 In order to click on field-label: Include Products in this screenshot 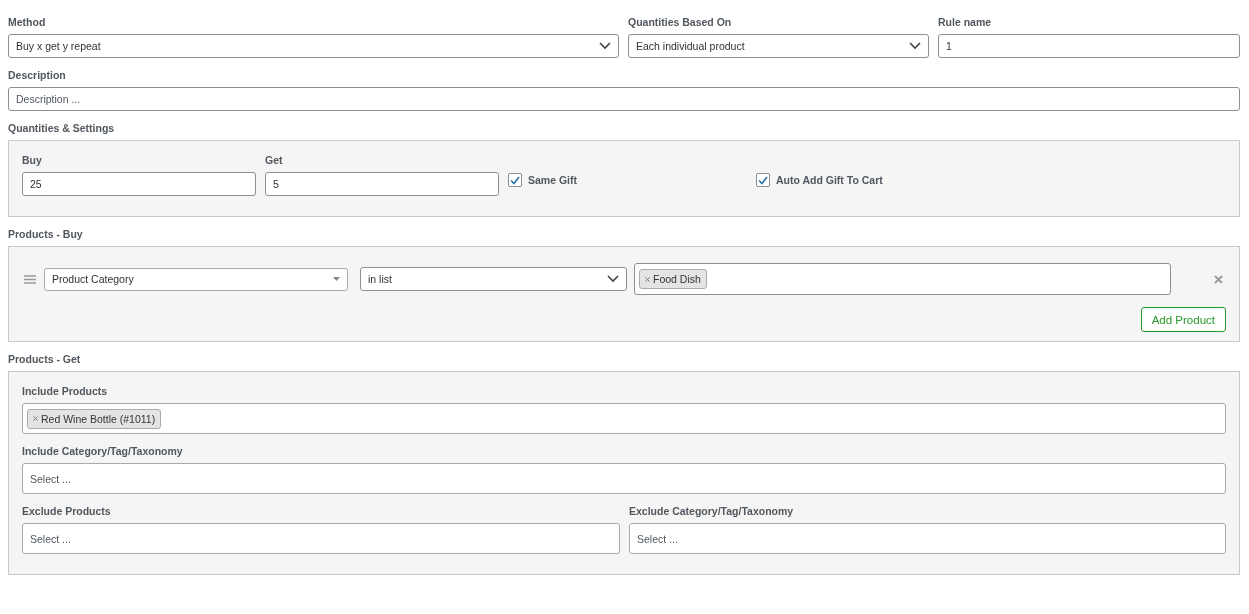, I will do `click(65, 391)`.